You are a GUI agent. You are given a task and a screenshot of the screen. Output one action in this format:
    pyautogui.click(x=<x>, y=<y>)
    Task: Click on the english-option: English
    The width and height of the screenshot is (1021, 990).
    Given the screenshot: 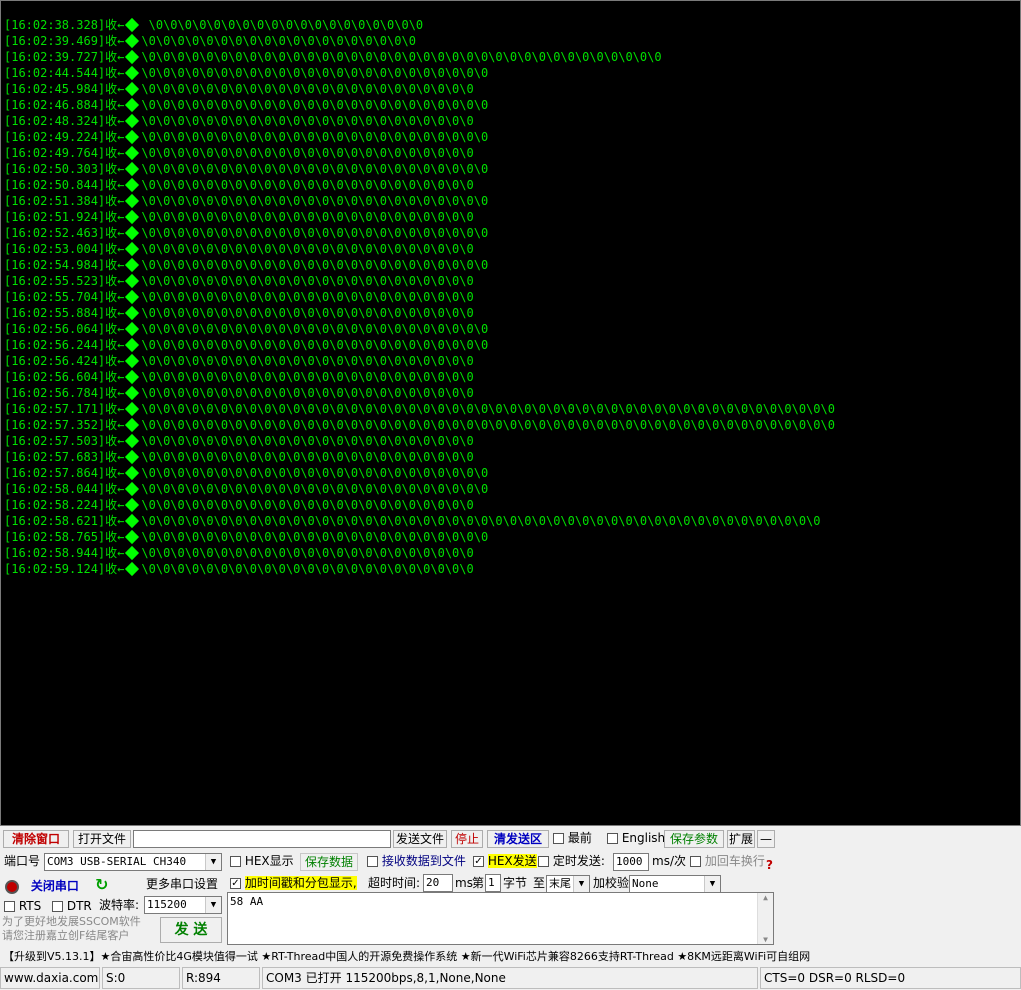 What is the action you would take?
    pyautogui.click(x=636, y=838)
    